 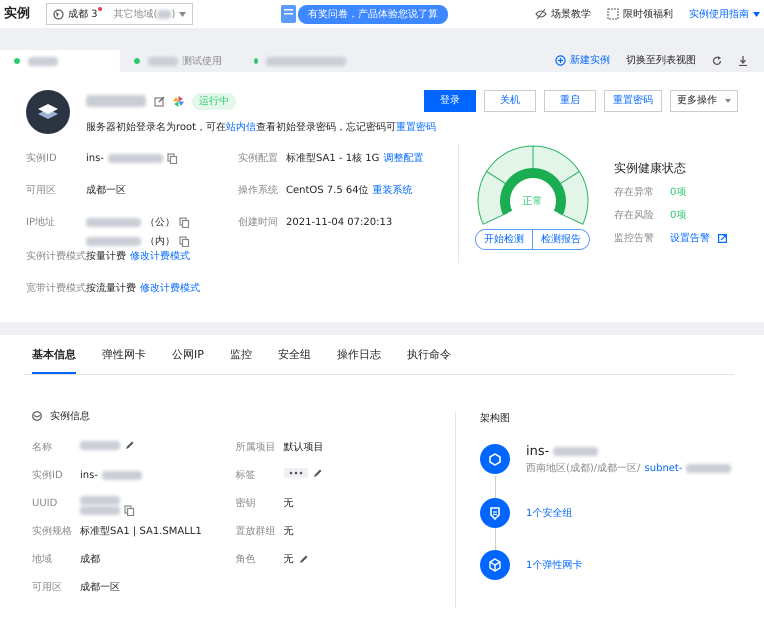 I want to click on value-text: 测试使用, so click(x=202, y=61).